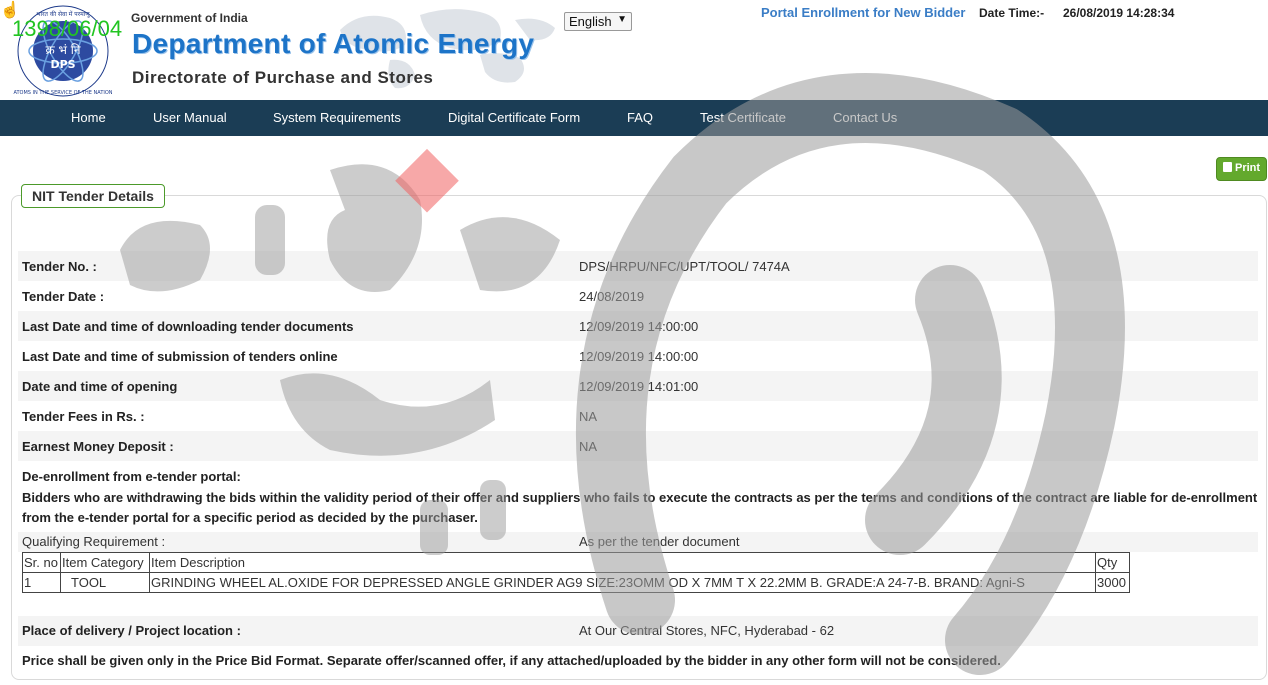  Describe the element at coordinates (590, 21) in the screenshot. I see `language-select-value: English` at that location.